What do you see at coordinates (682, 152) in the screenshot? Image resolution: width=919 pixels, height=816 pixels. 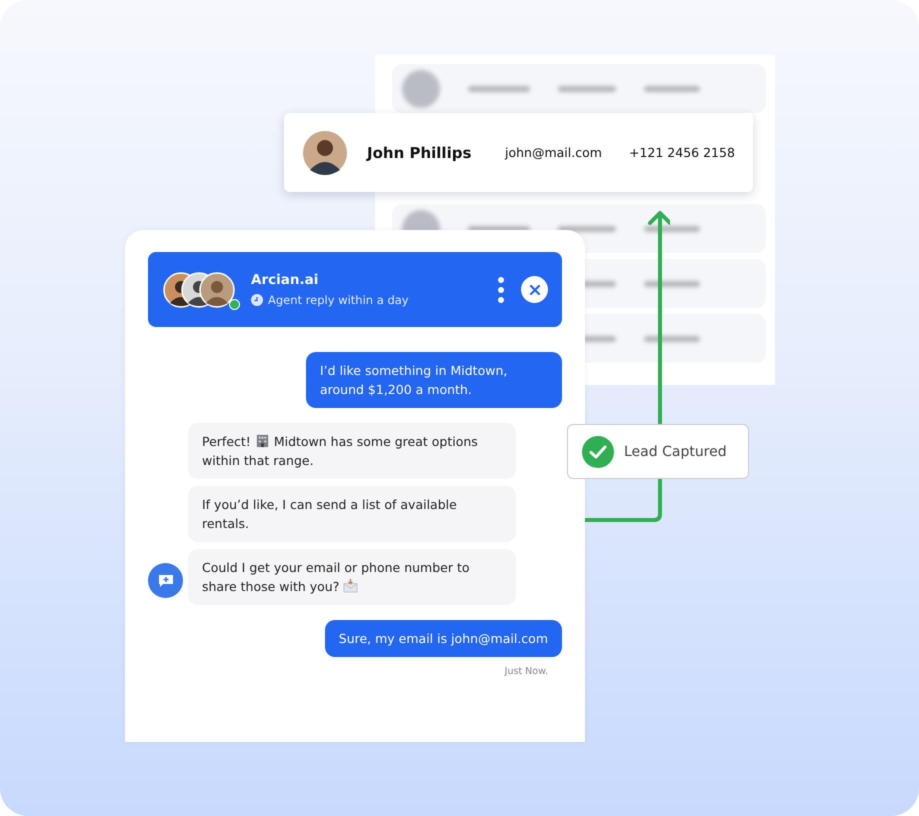 I see `contact-phone: +121 2456 2158` at bounding box center [682, 152].